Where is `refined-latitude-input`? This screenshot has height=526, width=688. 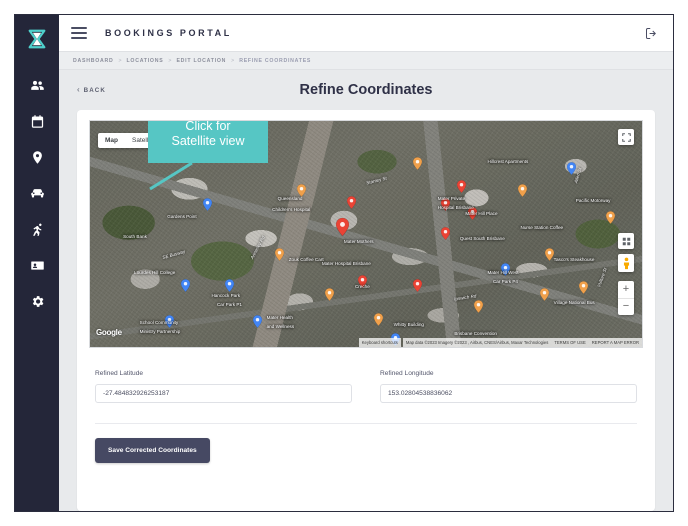 refined-latitude-input is located at coordinates (223, 393).